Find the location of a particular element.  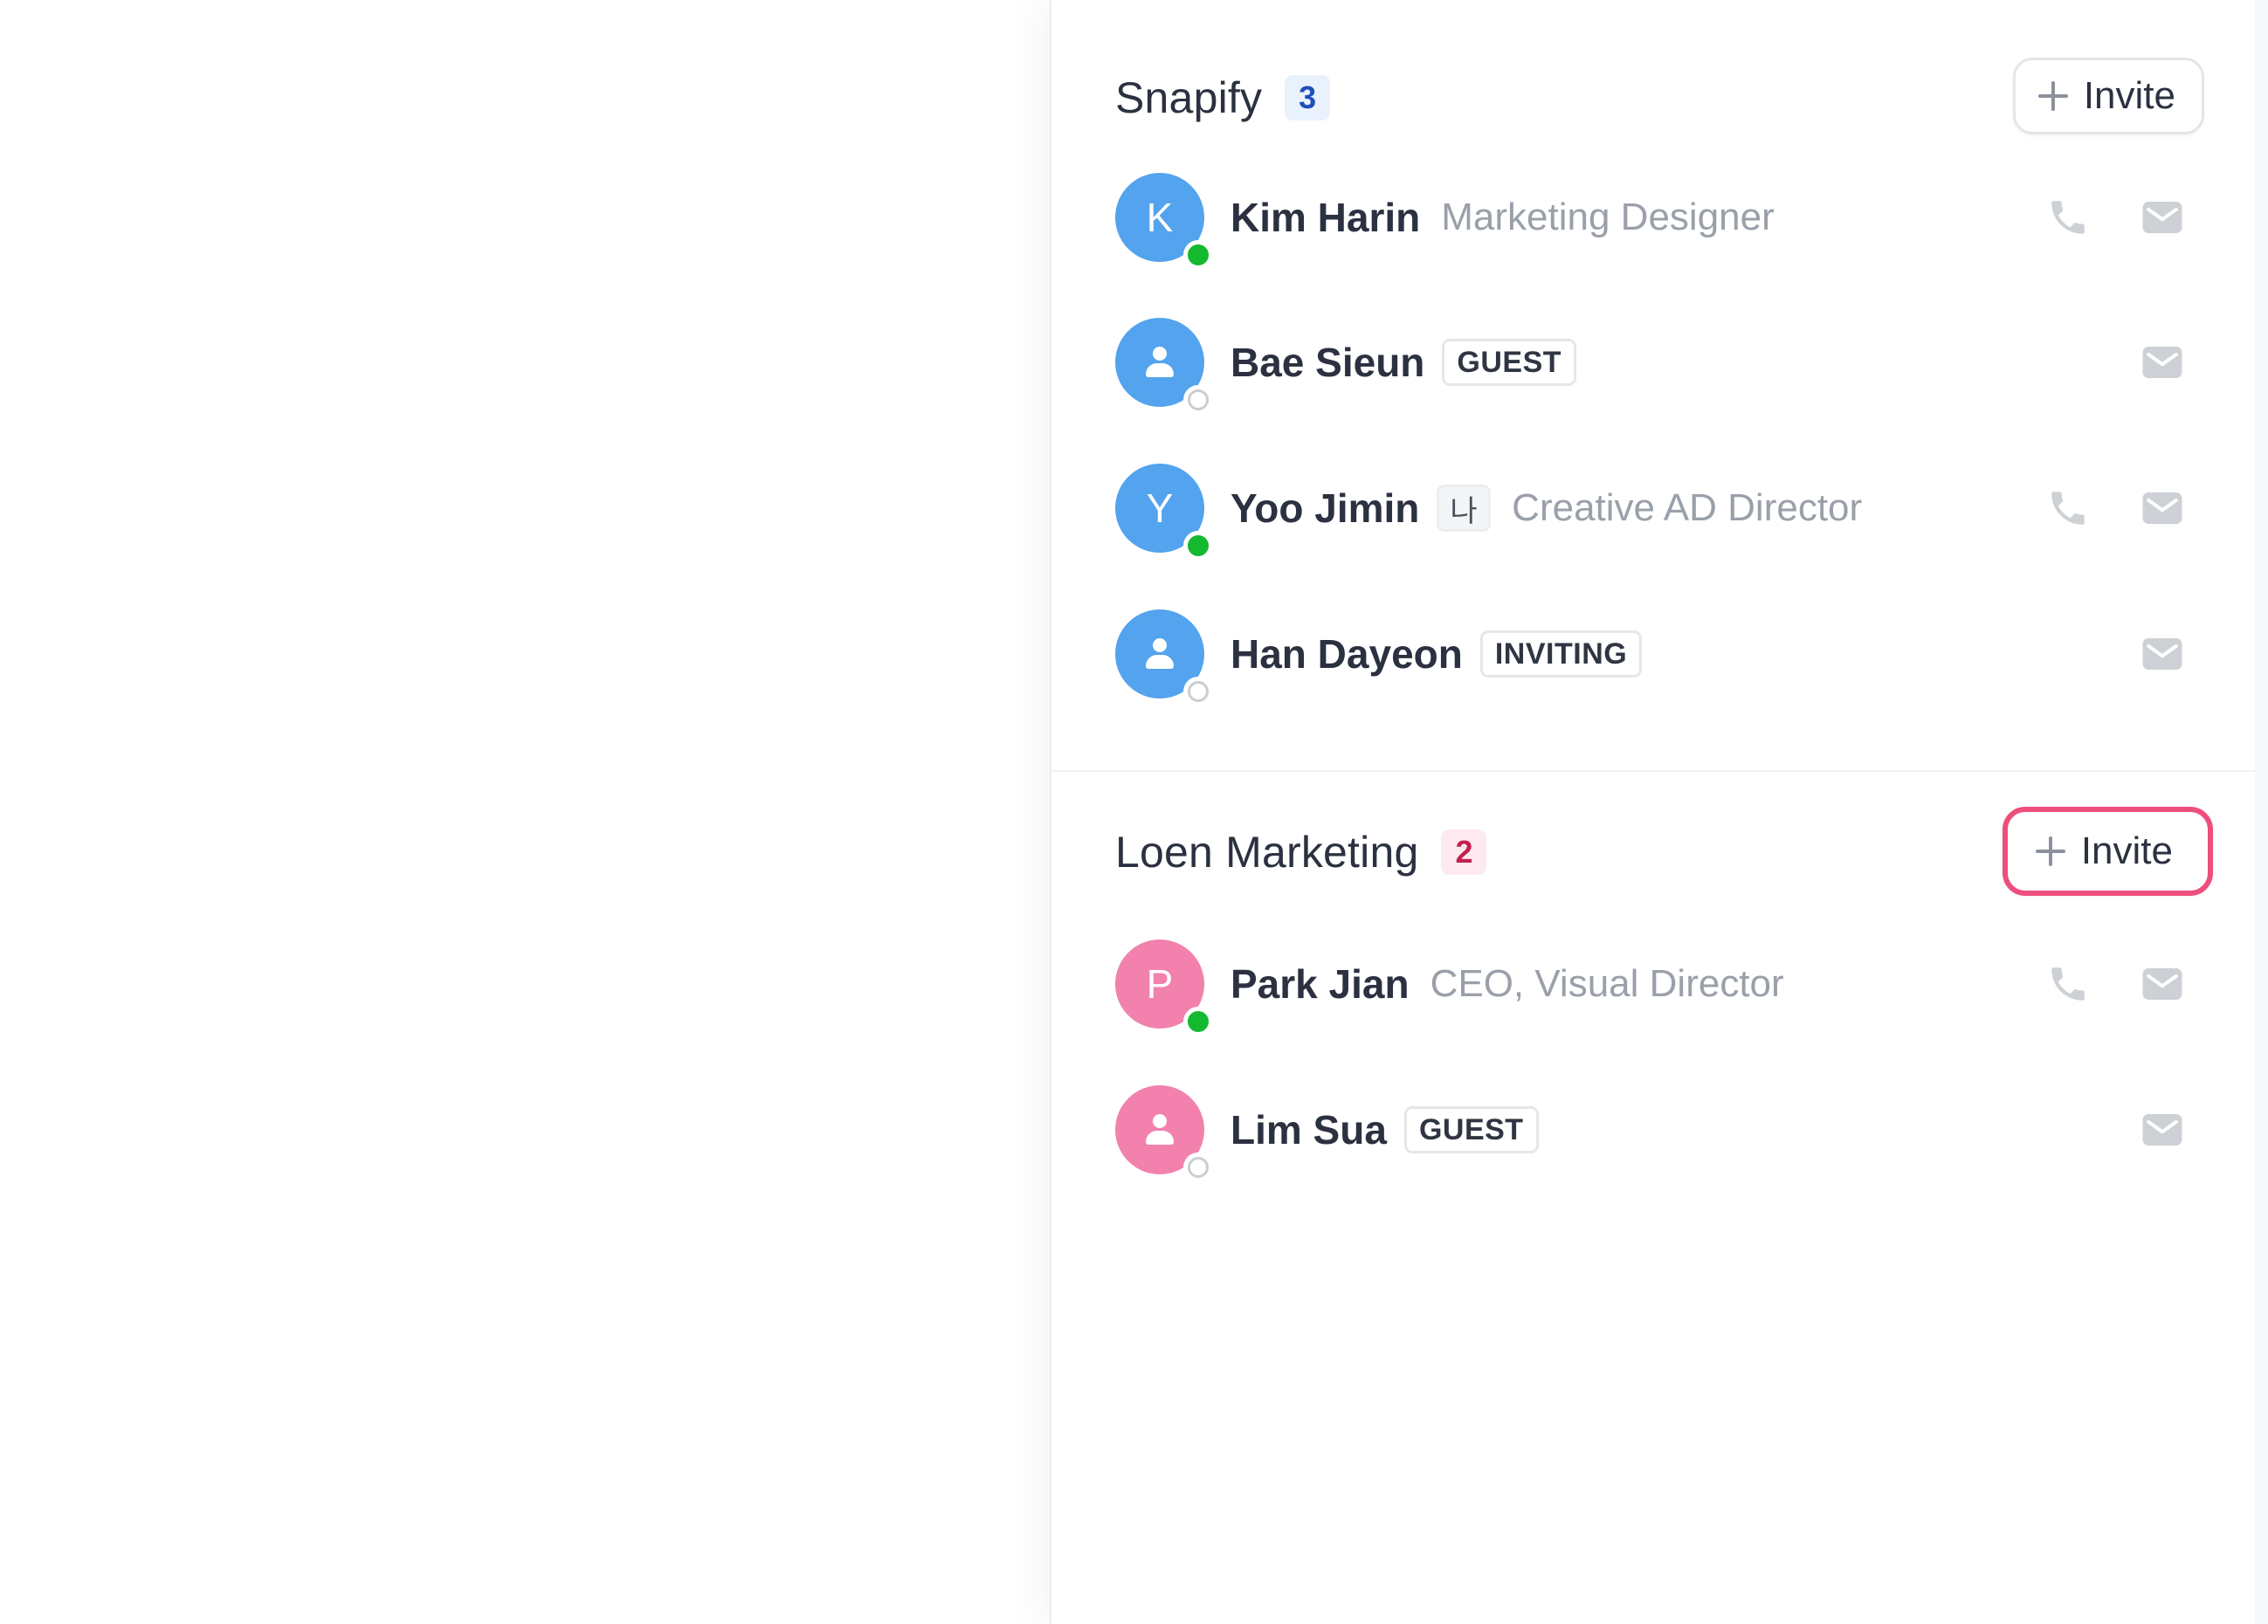

member-row: Bae Sieun GUEST is located at coordinates (1659, 364).